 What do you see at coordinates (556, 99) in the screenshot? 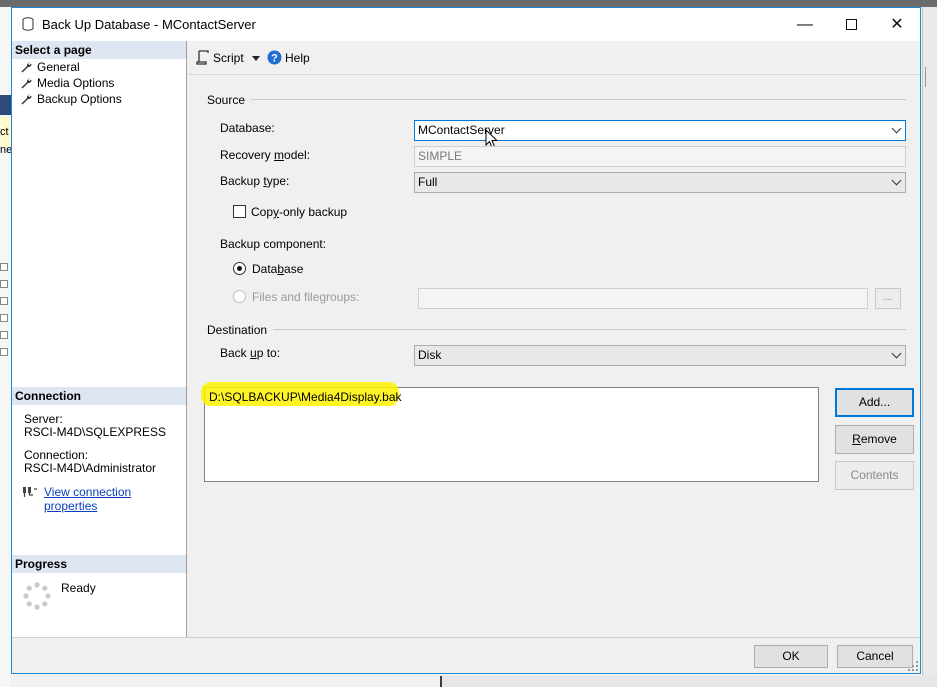
I see `source-group-divider` at bounding box center [556, 99].